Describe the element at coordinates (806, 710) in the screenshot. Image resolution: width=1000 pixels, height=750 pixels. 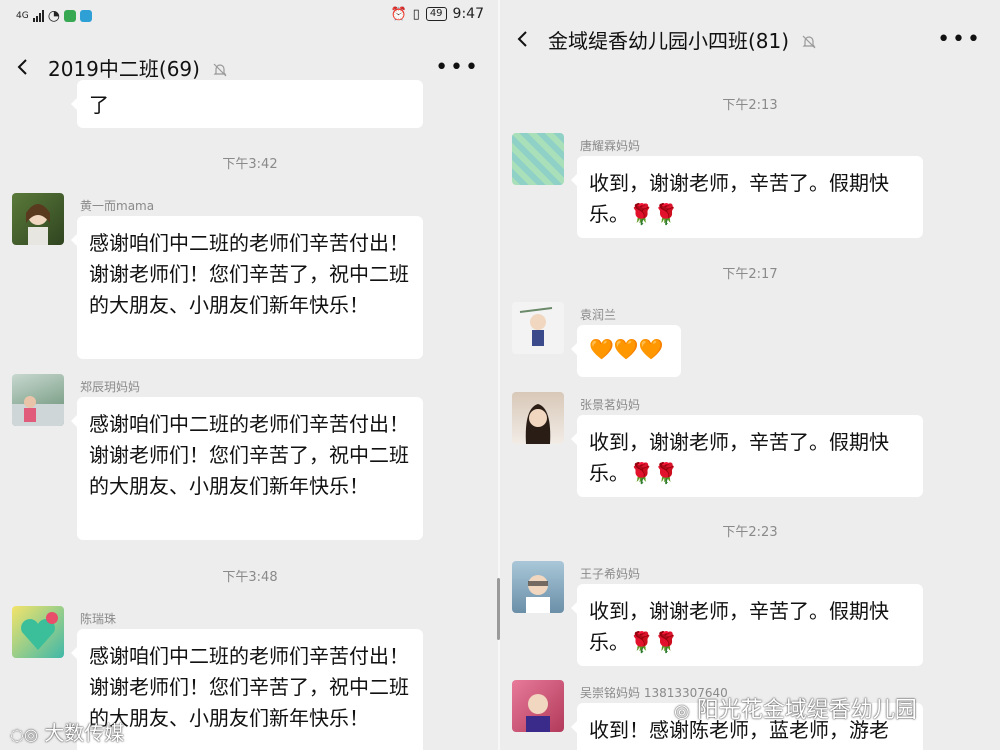
I see `watermark-text: 阳光花金域缇香幼儿园` at that location.